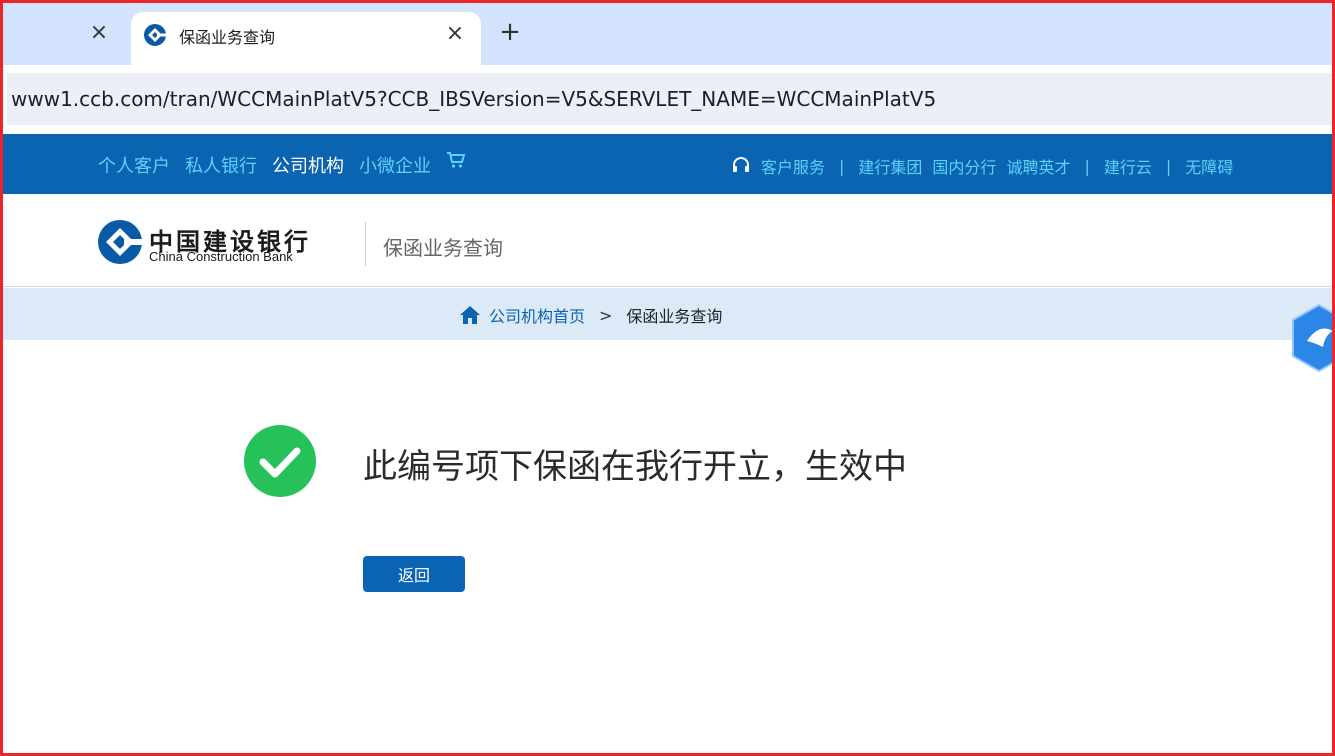 Image resolution: width=1335 pixels, height=756 pixels. I want to click on nav-personal: 个人客户, so click(134, 165).